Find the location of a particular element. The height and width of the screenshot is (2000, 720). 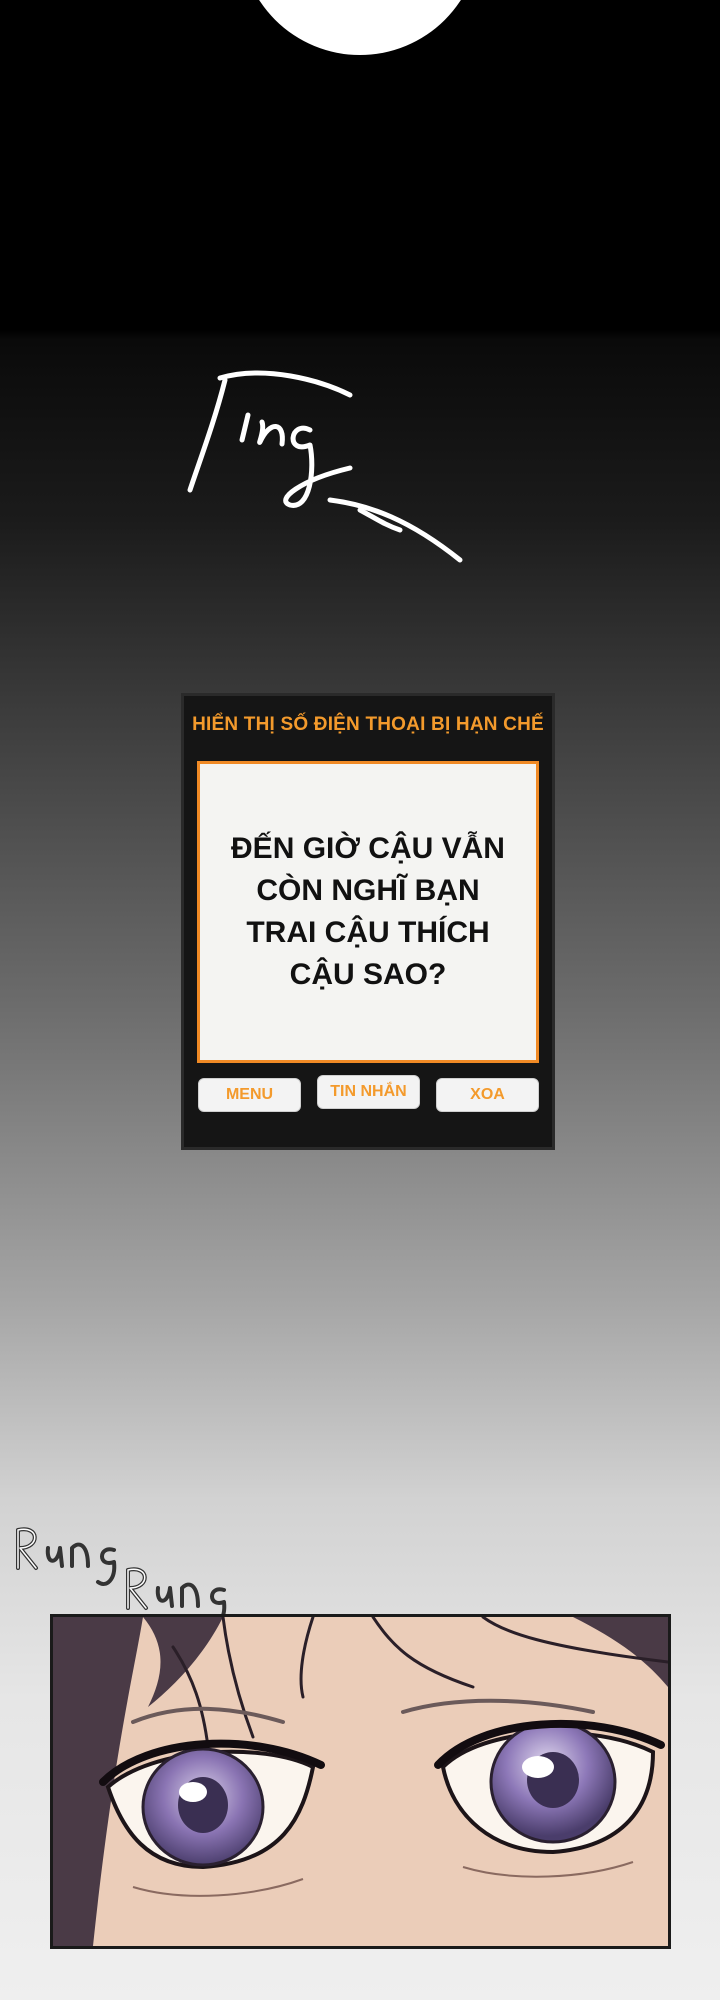

ting-lettering-svg is located at coordinates (325, 466).